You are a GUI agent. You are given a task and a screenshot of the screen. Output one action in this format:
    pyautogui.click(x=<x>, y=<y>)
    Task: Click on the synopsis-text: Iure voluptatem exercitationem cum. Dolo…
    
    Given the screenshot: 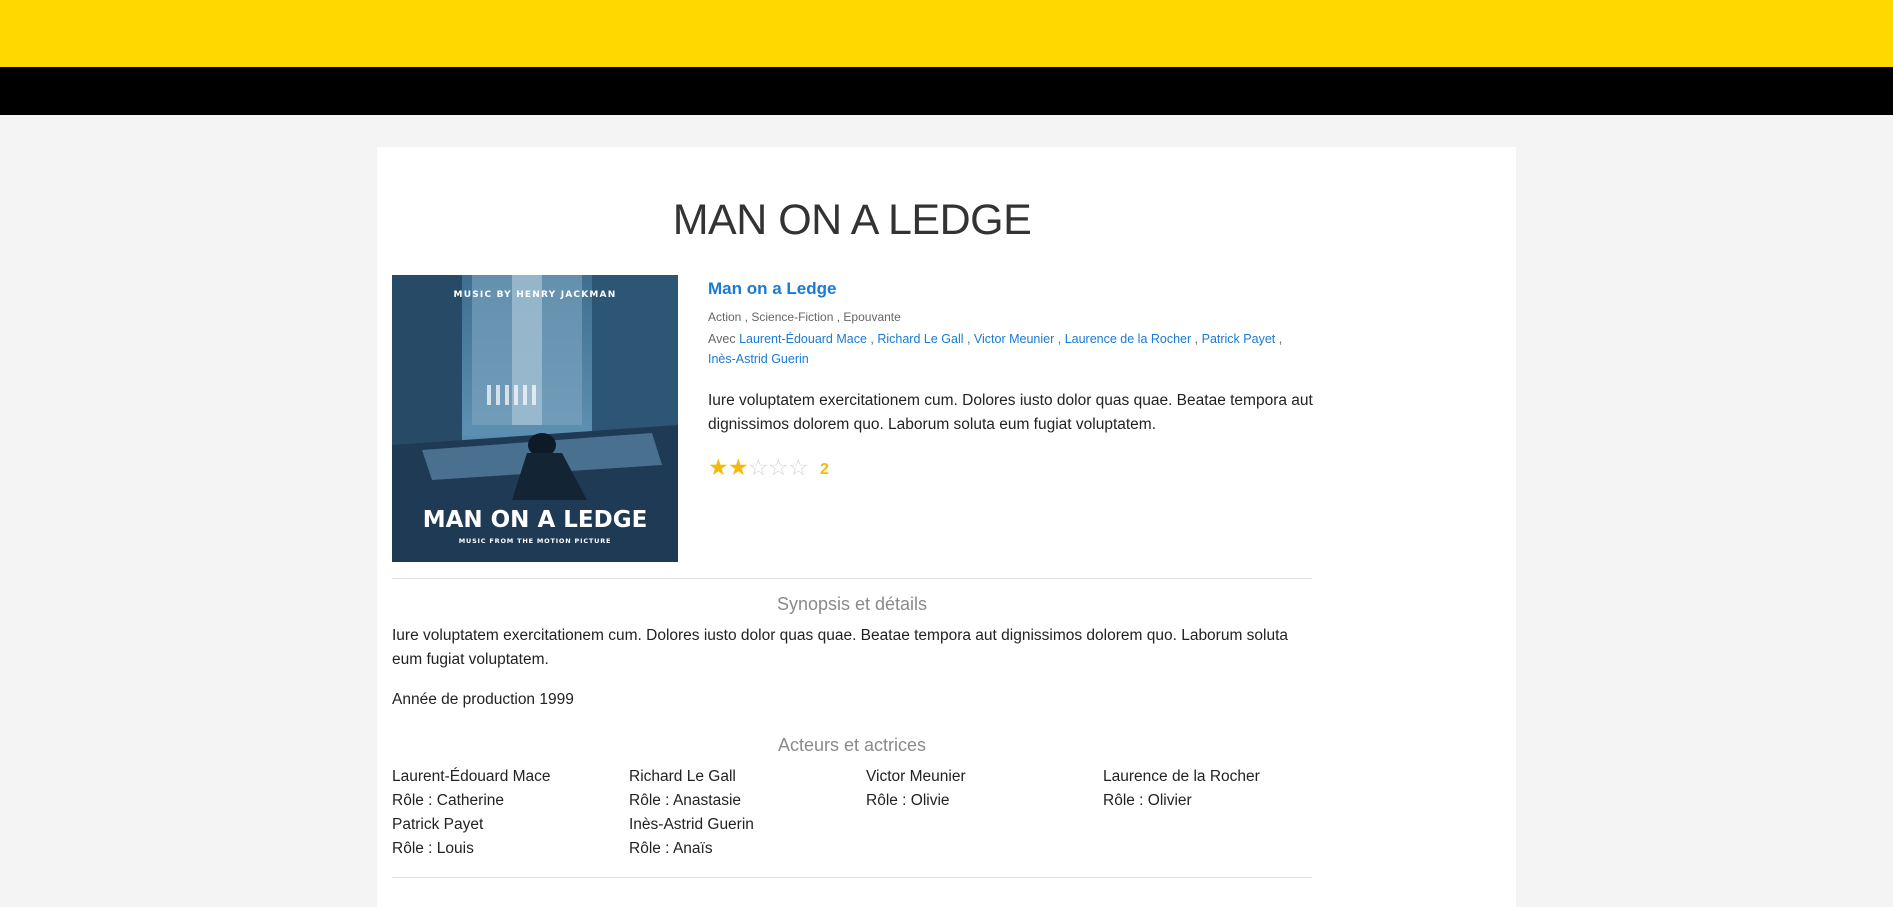 What is the action you would take?
    pyautogui.click(x=840, y=647)
    